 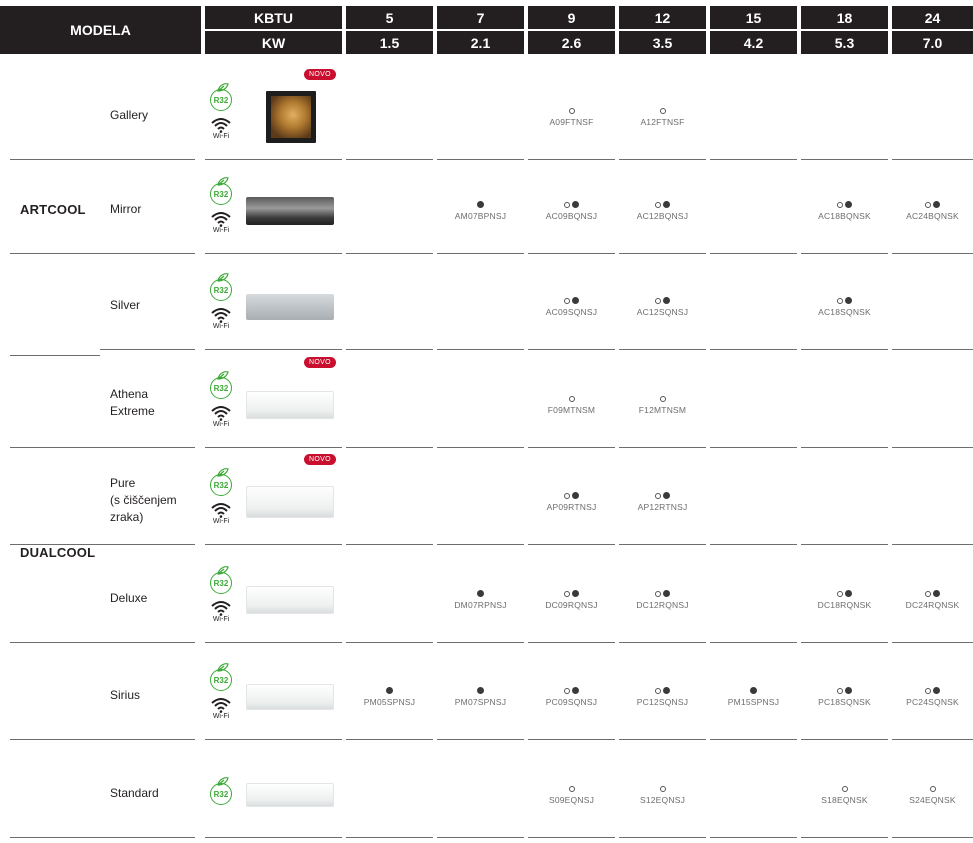 I want to click on model-code: F12MTNSM, so click(x=662, y=410).